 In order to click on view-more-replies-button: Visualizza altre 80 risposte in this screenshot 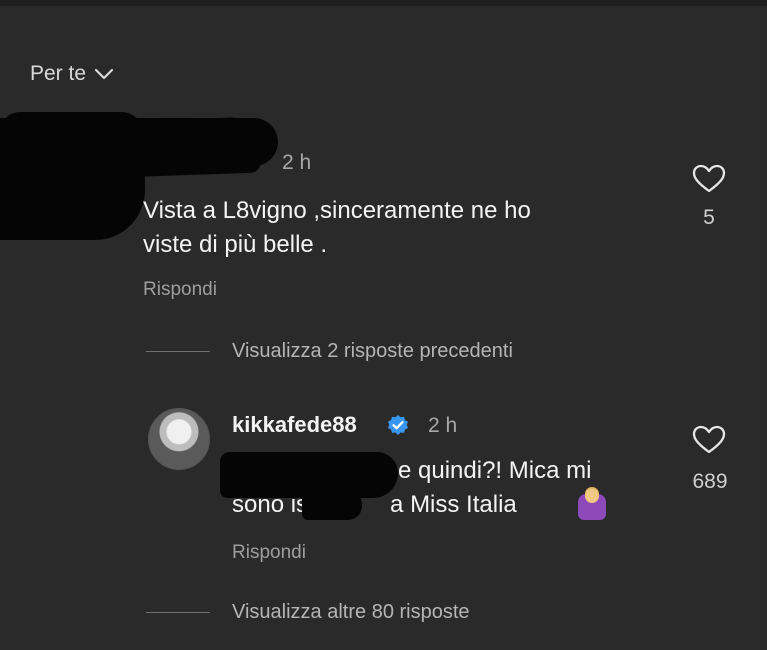, I will do `click(351, 612)`.